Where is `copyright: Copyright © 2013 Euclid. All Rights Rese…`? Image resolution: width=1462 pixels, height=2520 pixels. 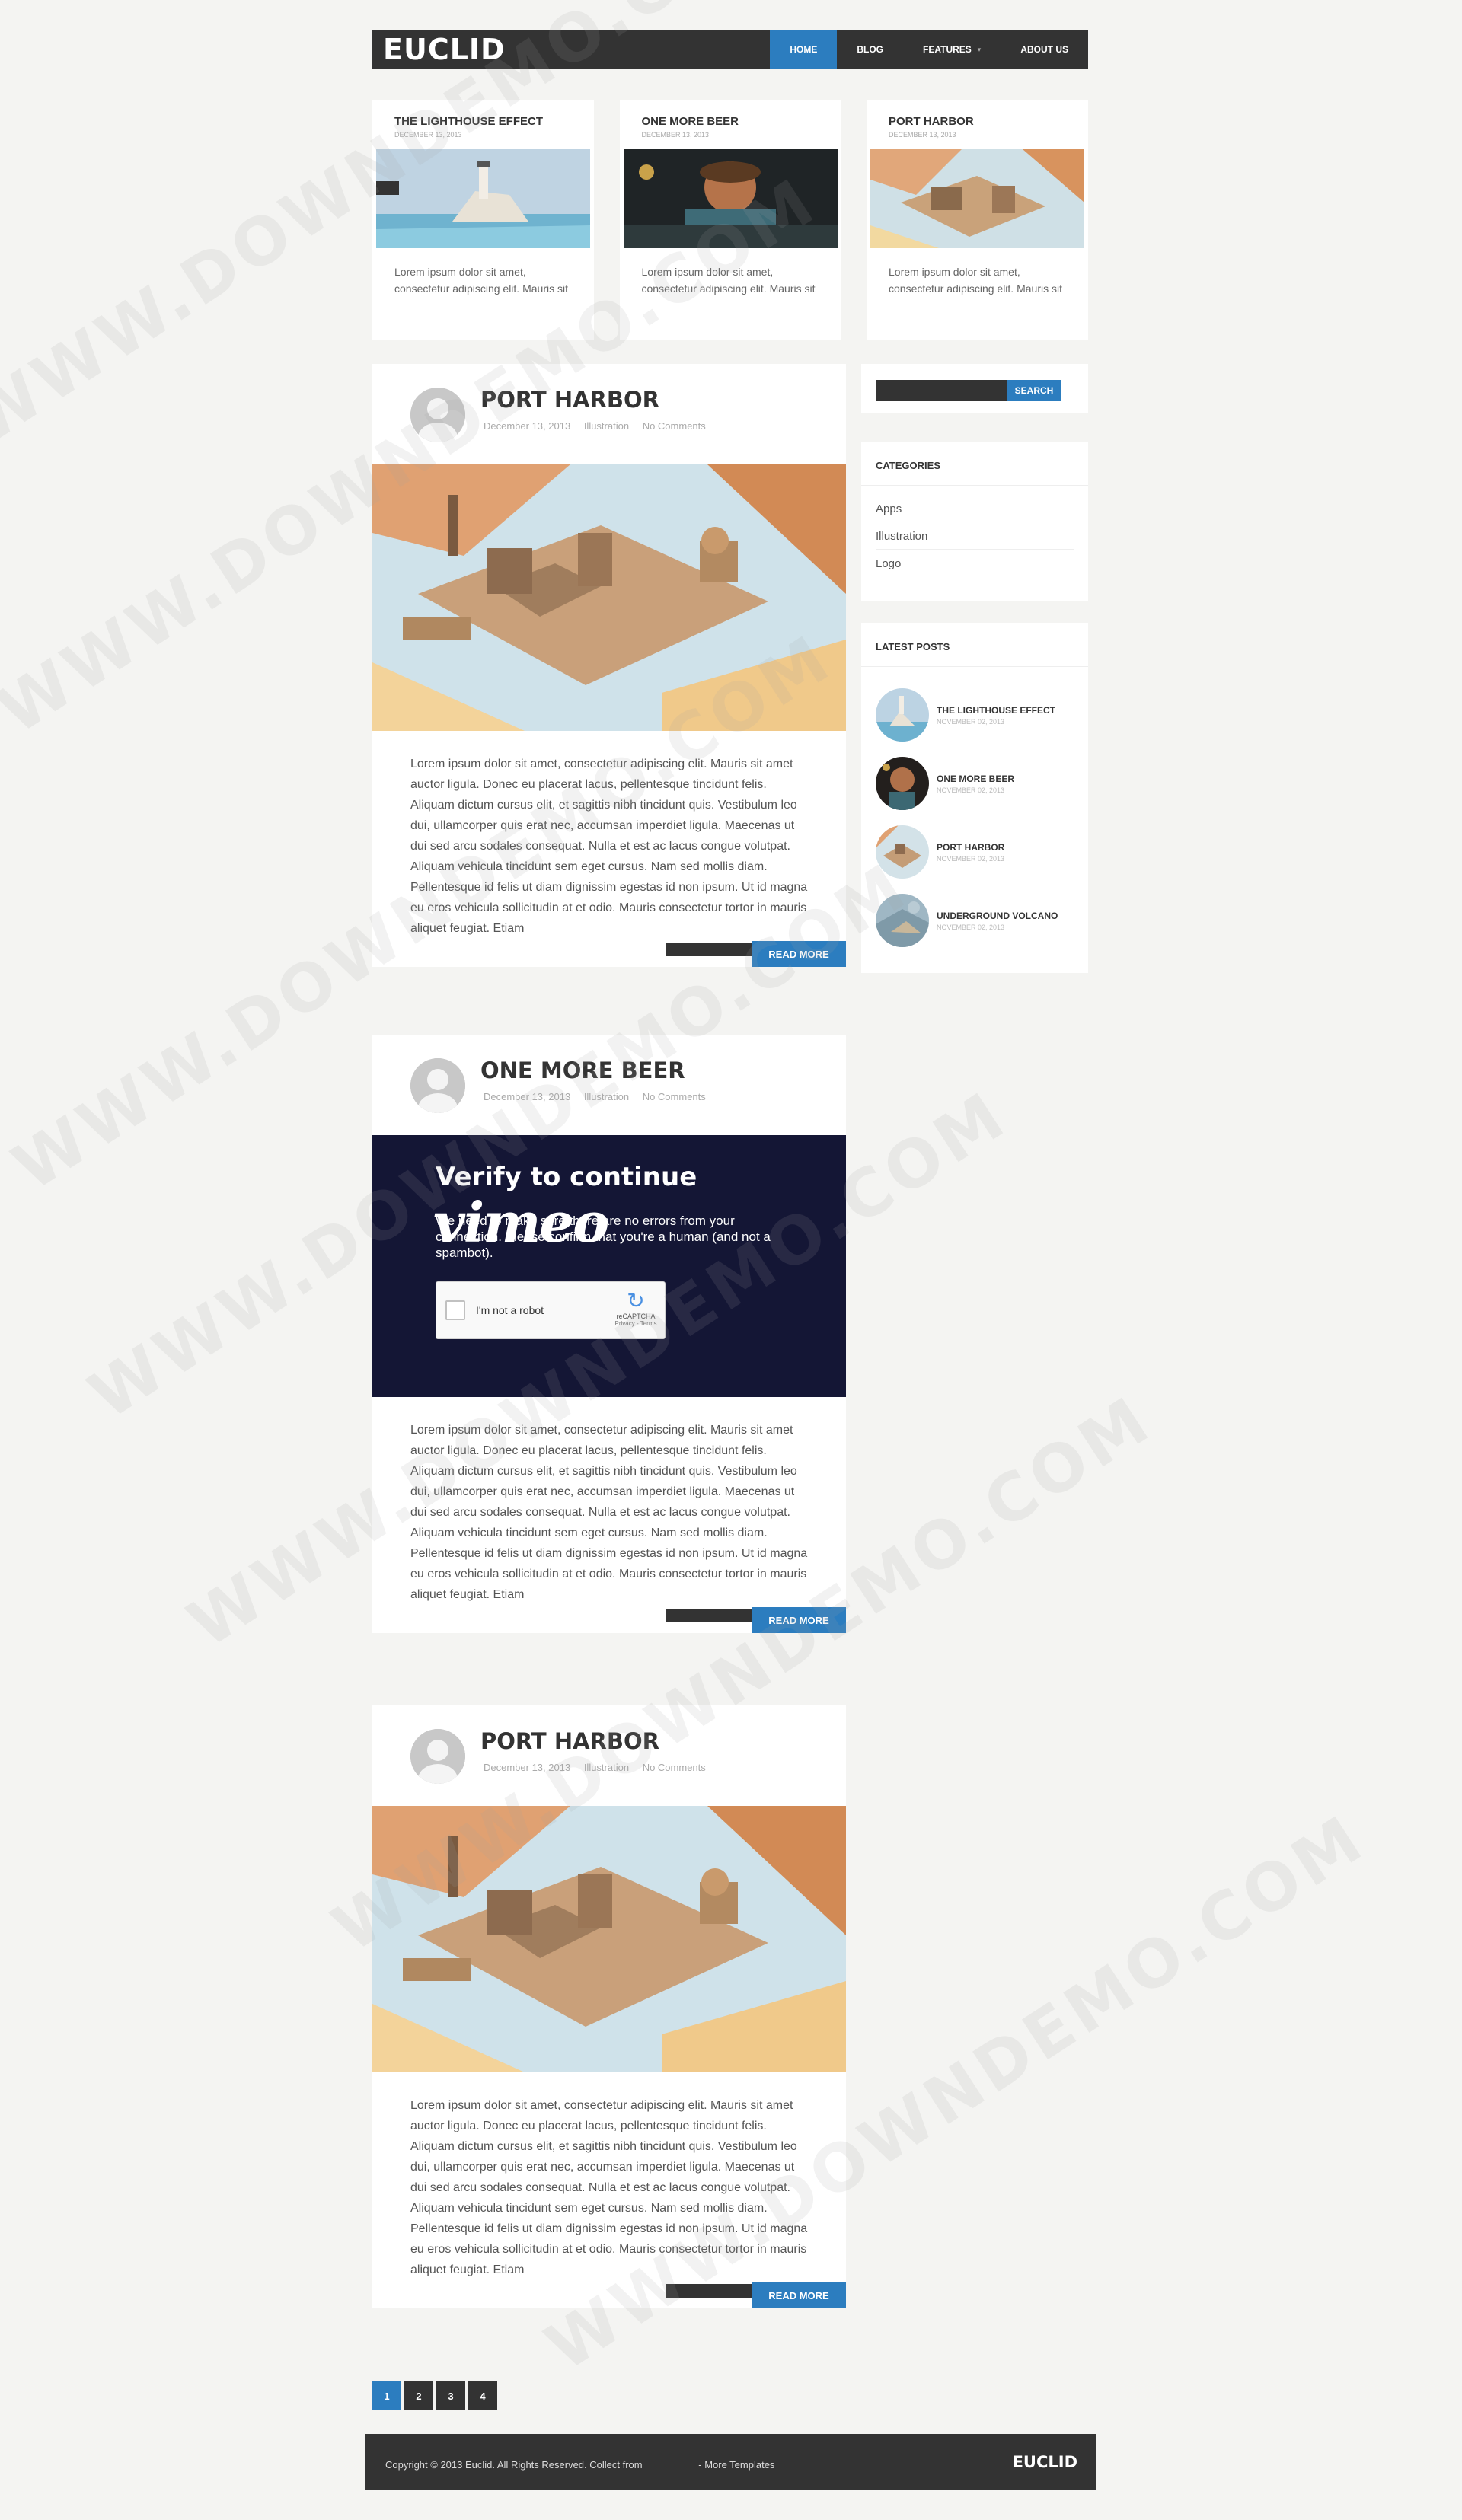
copyright: Copyright © 2013 Euclid. All Rights Rese… is located at coordinates (579, 2465).